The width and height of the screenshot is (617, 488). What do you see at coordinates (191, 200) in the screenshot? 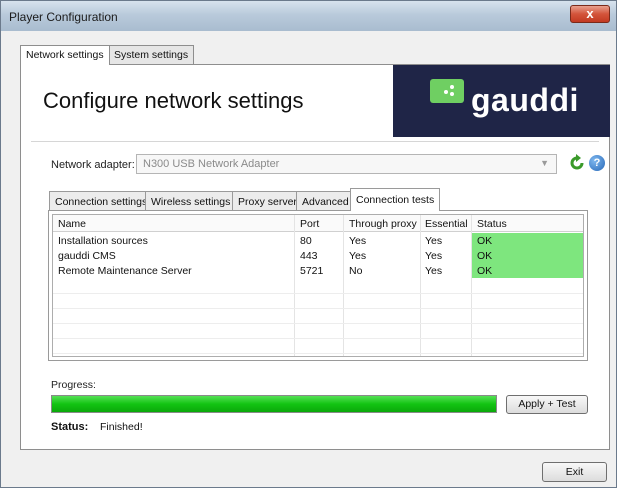
I see `tab-wireless-settings: Wireless settings` at bounding box center [191, 200].